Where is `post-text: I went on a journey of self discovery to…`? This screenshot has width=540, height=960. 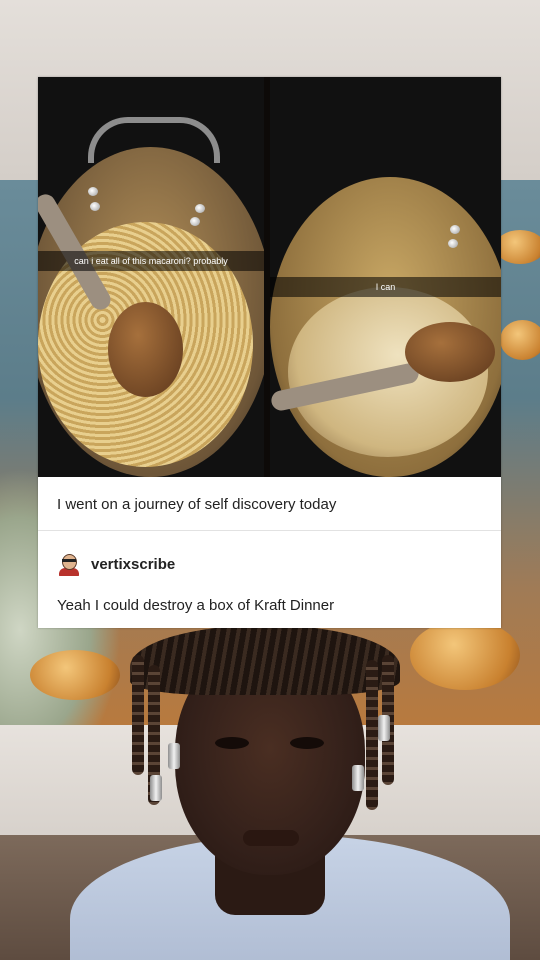
post-text: I went on a journey of self discovery to… is located at coordinates (197, 504).